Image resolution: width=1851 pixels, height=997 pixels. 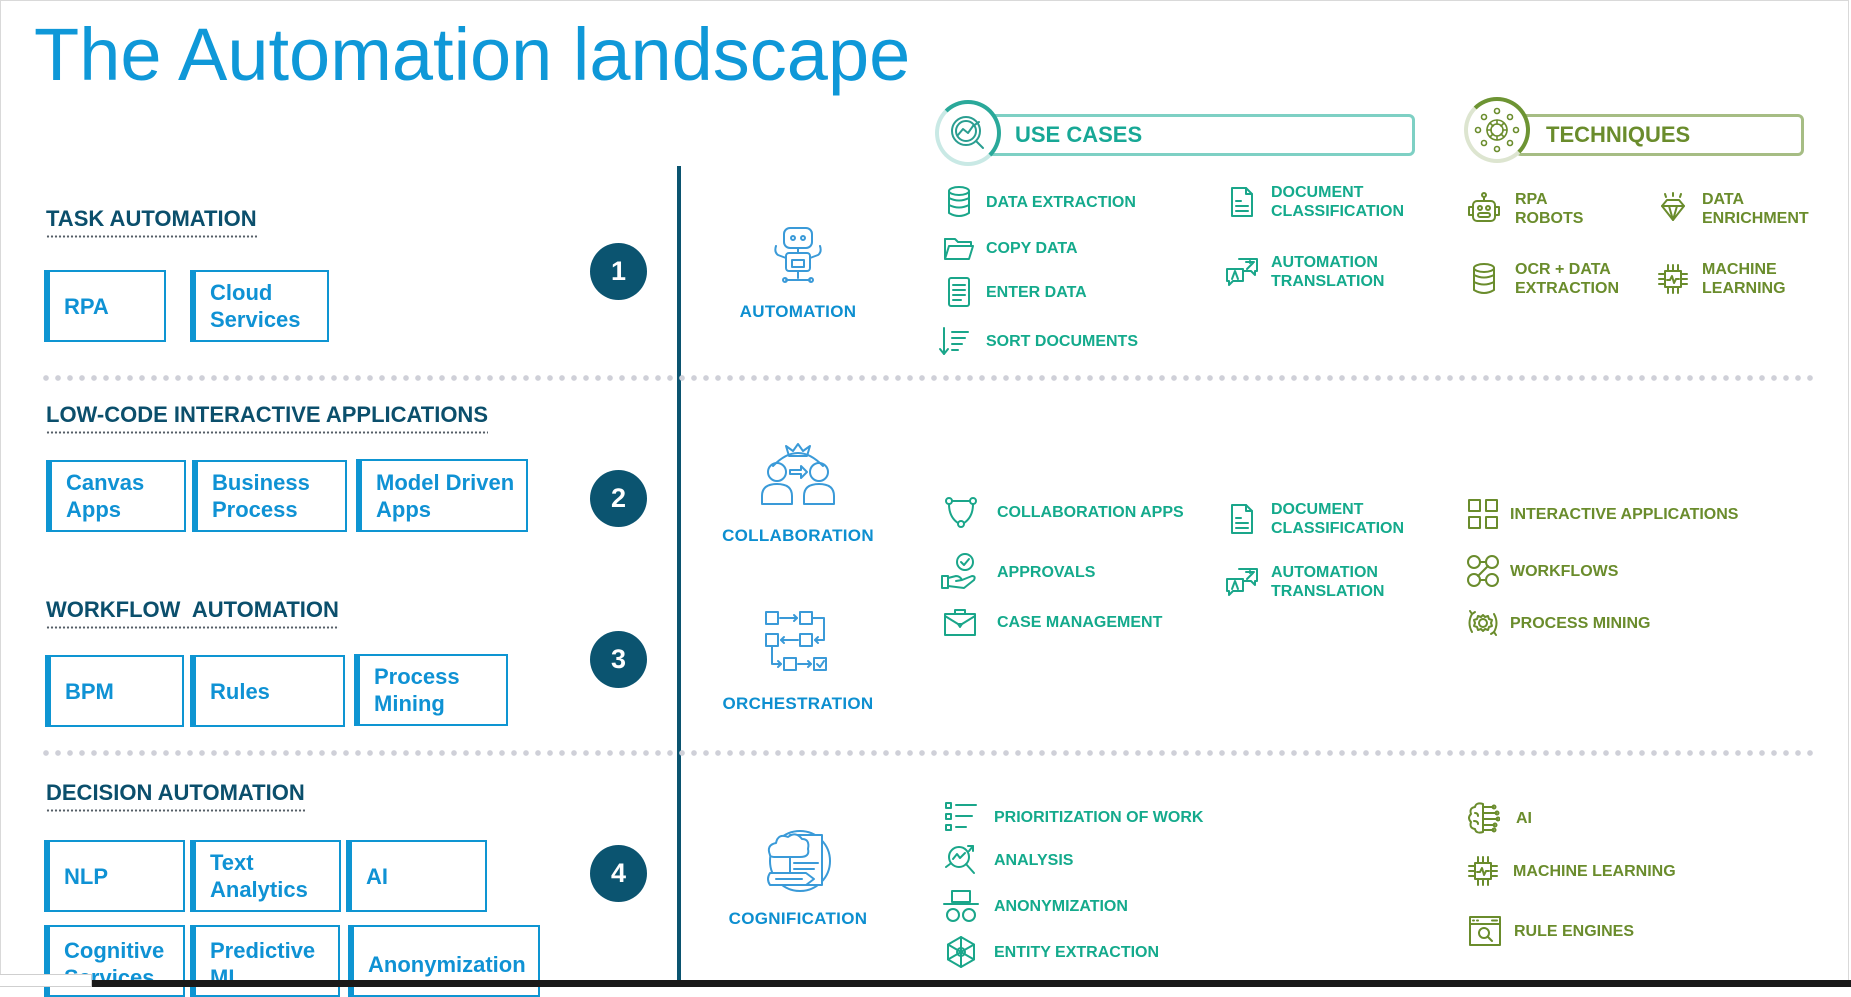 I want to click on technique-workflows: WORKFLOWS, so click(x=1542, y=571).